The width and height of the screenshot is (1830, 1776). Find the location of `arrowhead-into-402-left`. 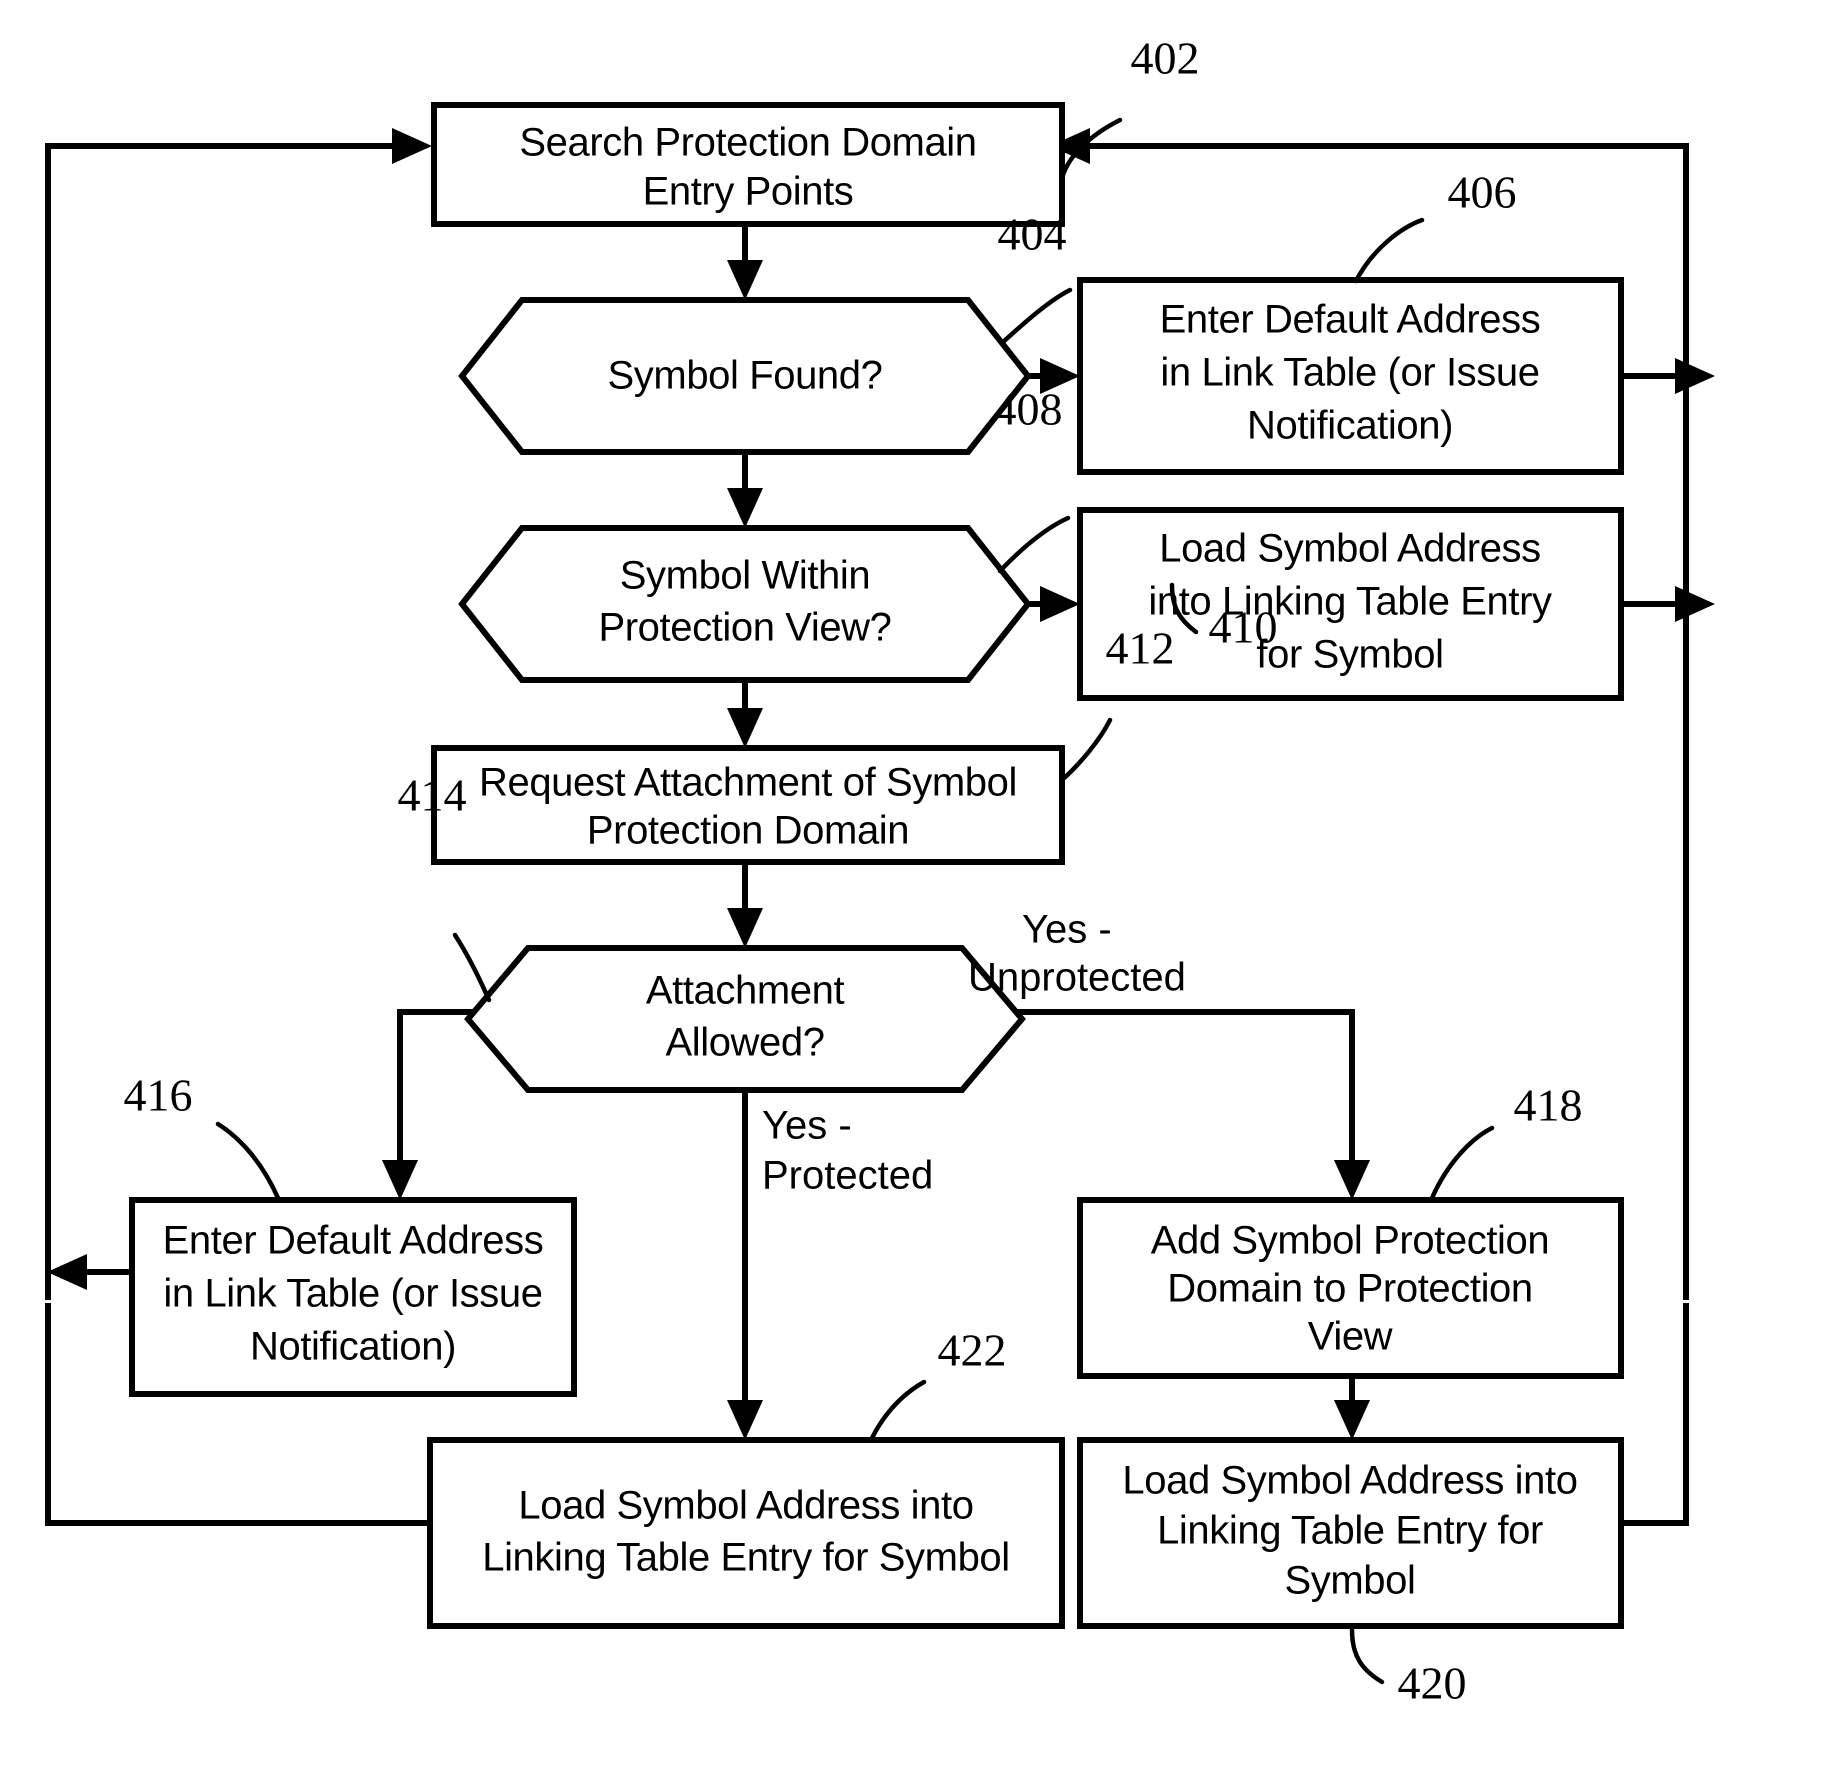

arrowhead-into-402-left is located at coordinates (412, 146).